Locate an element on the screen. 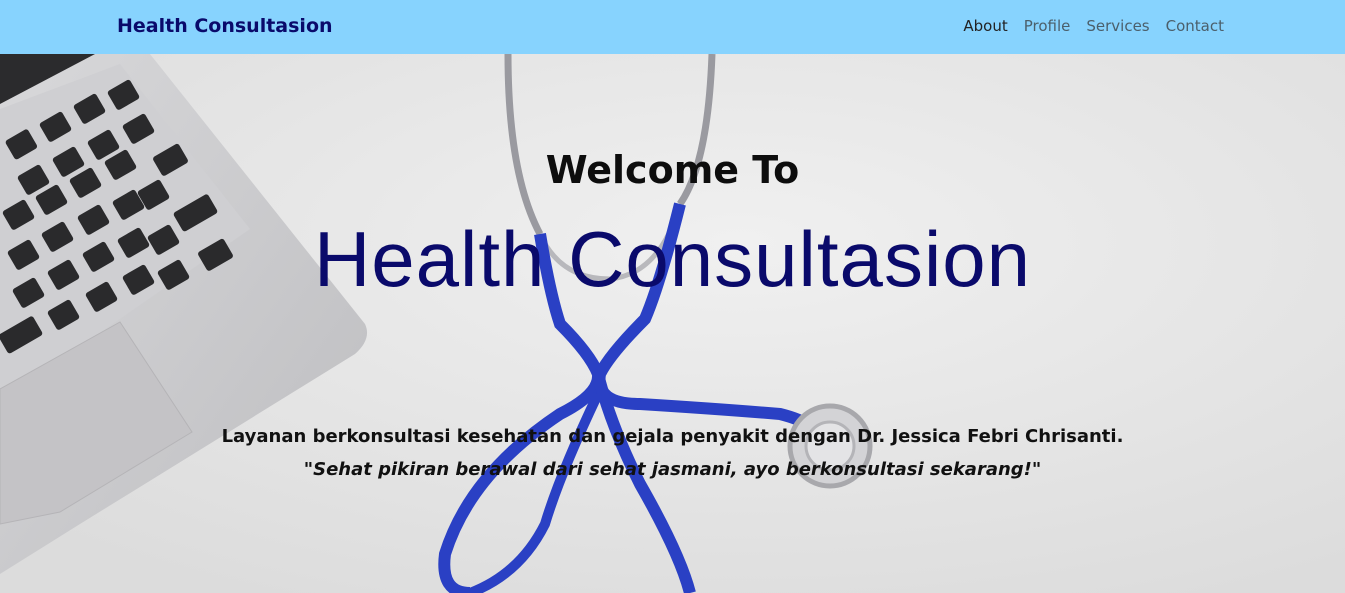 The height and width of the screenshot is (593, 1345). nav-link-profile: Profile is located at coordinates (1047, 26).